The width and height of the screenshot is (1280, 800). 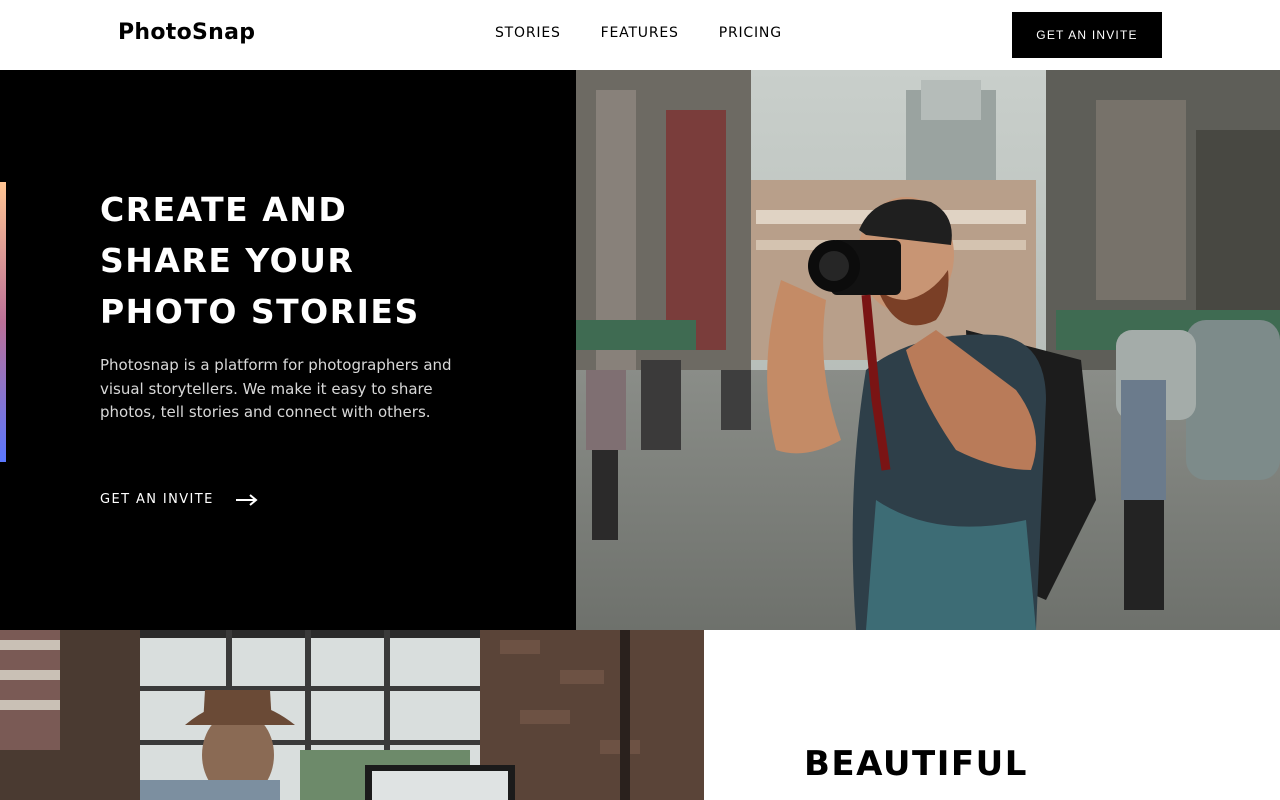 I want to click on feature-title: BEAUTIFUL, so click(x=916, y=764).